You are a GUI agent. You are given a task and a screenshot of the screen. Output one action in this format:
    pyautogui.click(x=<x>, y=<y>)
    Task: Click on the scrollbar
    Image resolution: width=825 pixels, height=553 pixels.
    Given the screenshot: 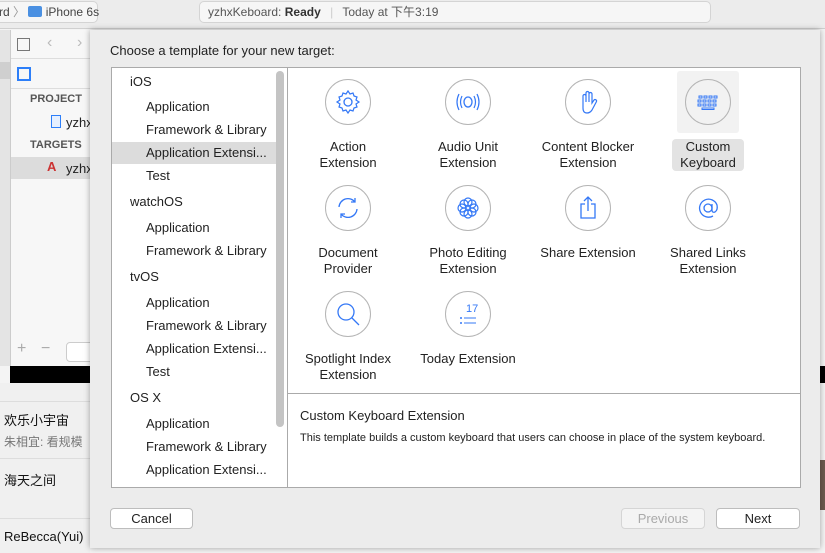 What is the action you would take?
    pyautogui.click(x=280, y=249)
    